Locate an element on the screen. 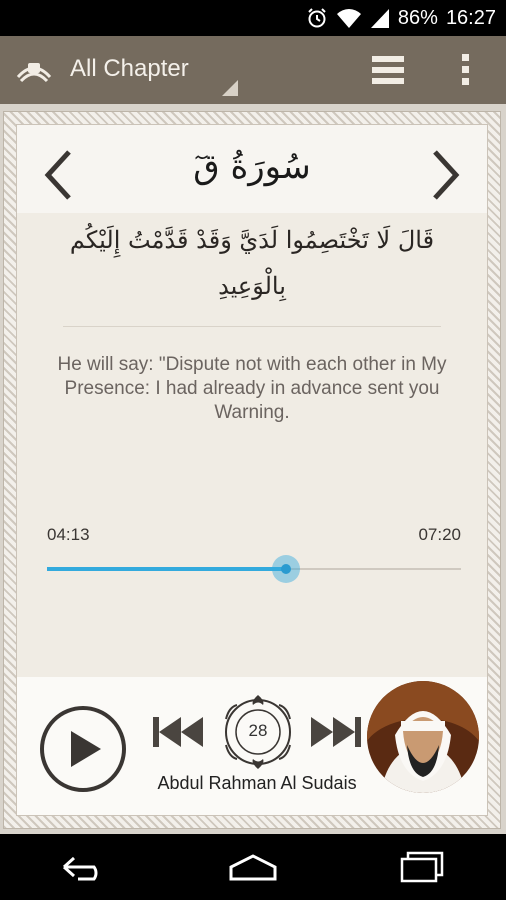 The width and height of the screenshot is (506, 900). elapsed-time: 04:13 is located at coordinates (68, 534).